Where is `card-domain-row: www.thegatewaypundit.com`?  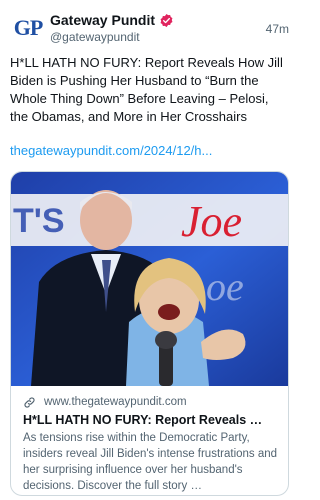
card-domain-row: www.thegatewaypundit.com is located at coordinates (150, 402).